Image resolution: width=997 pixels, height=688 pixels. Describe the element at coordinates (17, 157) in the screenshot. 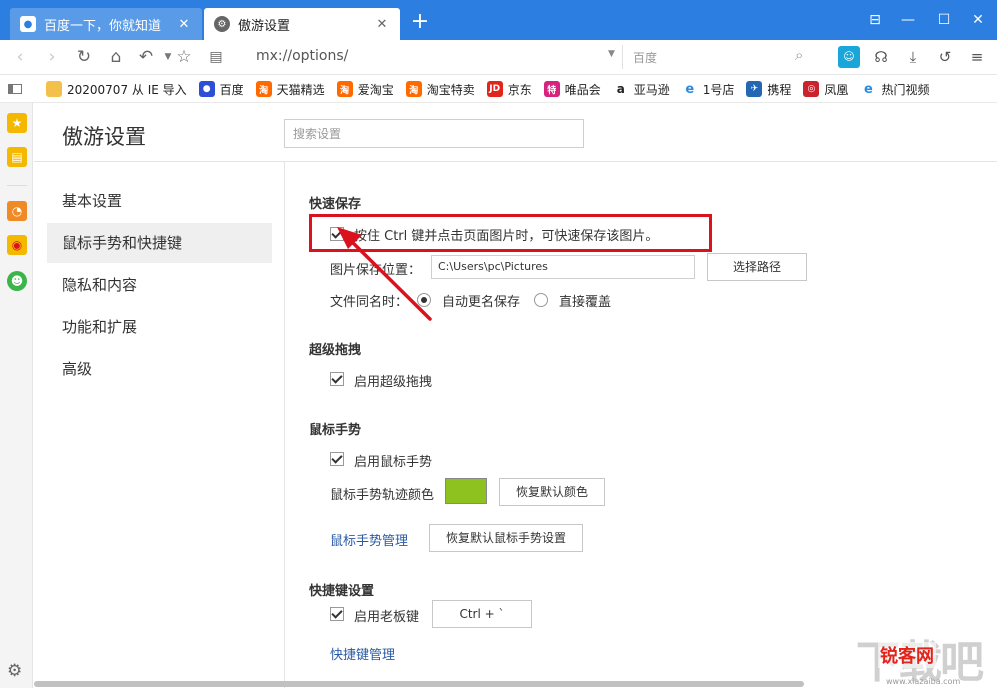

I see `notes-icon: ▤` at that location.